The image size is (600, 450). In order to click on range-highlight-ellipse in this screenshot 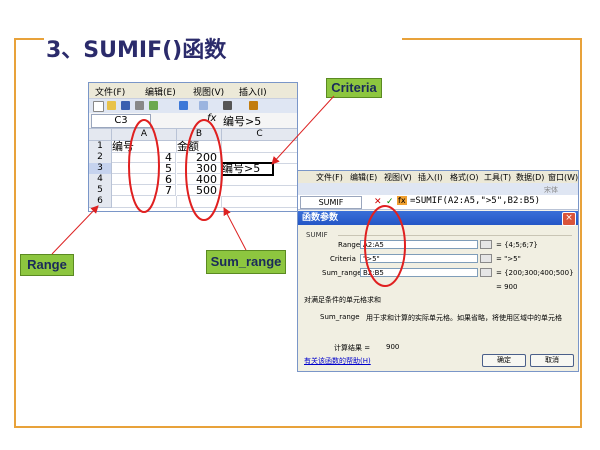, I will do `click(144, 166)`.